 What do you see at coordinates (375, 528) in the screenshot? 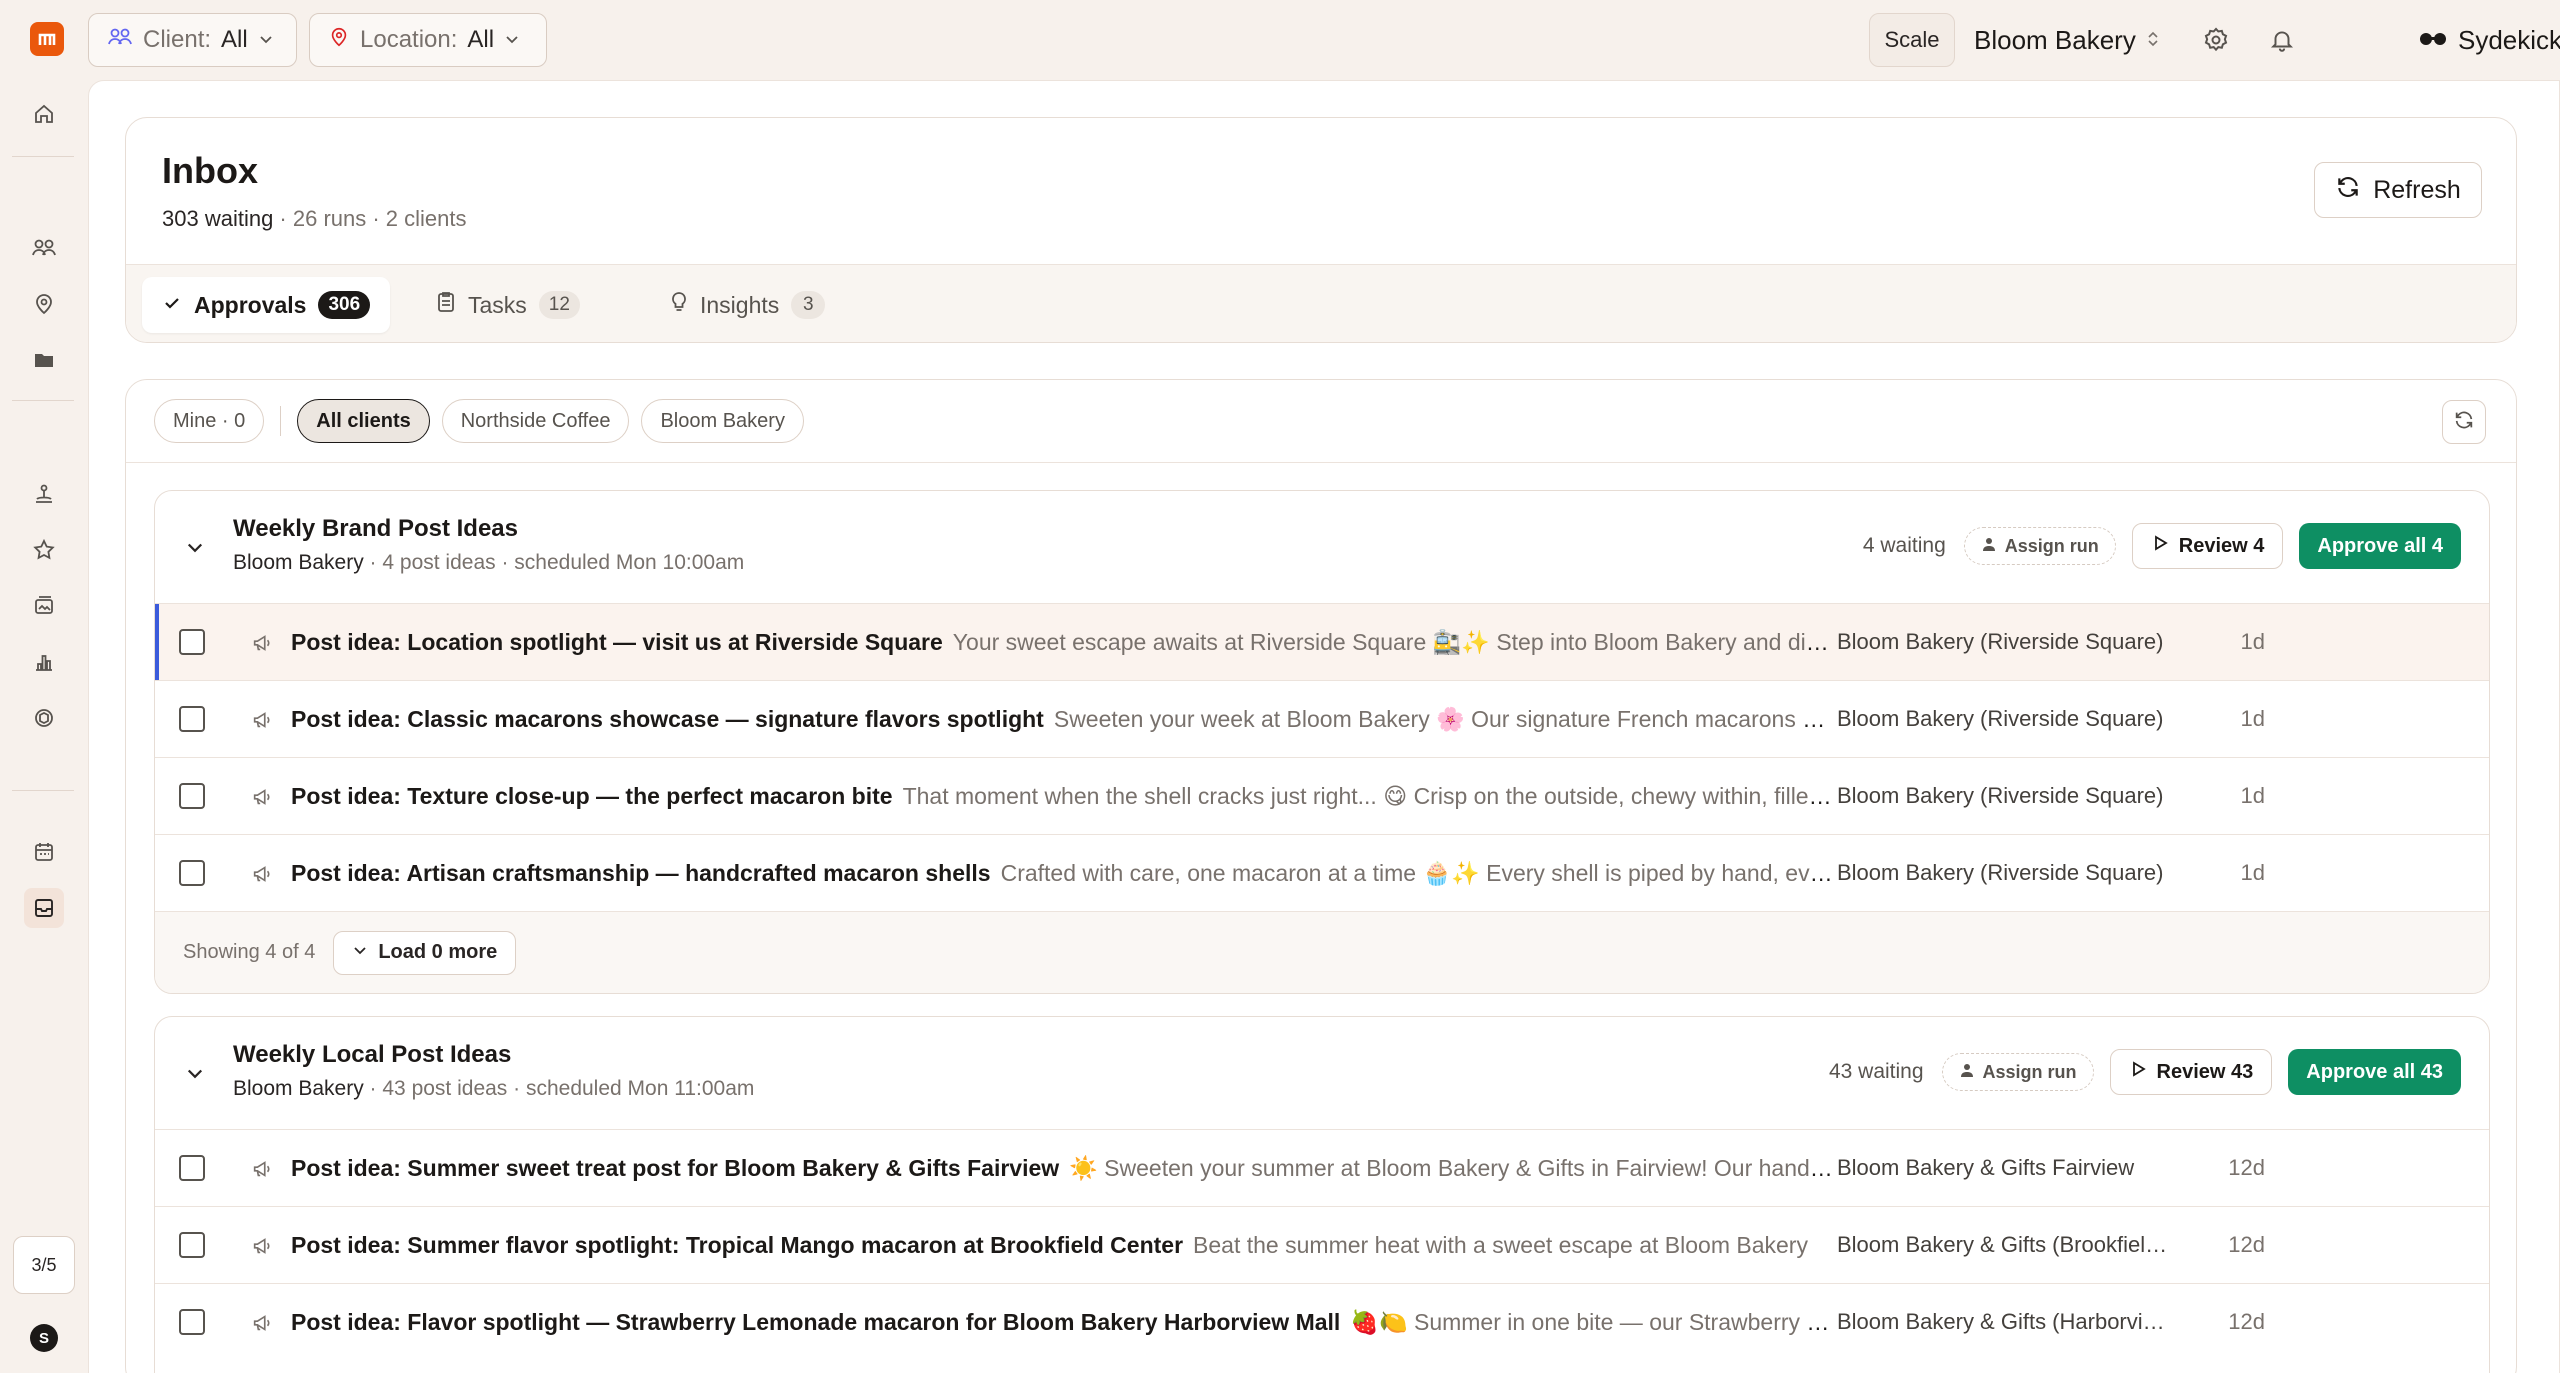
I see `group-title: Weekly Brand Post Ideas` at bounding box center [375, 528].